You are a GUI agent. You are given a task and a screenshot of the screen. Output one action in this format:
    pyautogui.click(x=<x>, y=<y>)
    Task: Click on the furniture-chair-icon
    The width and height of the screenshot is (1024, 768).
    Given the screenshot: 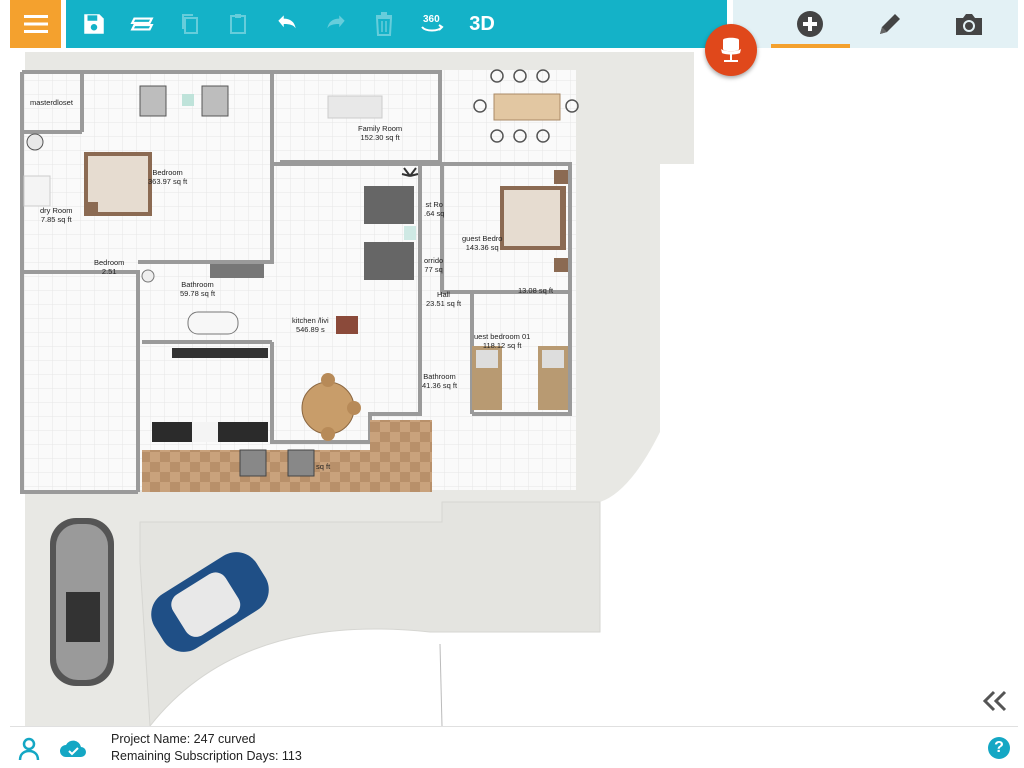 What is the action you would take?
    pyautogui.click(x=731, y=49)
    